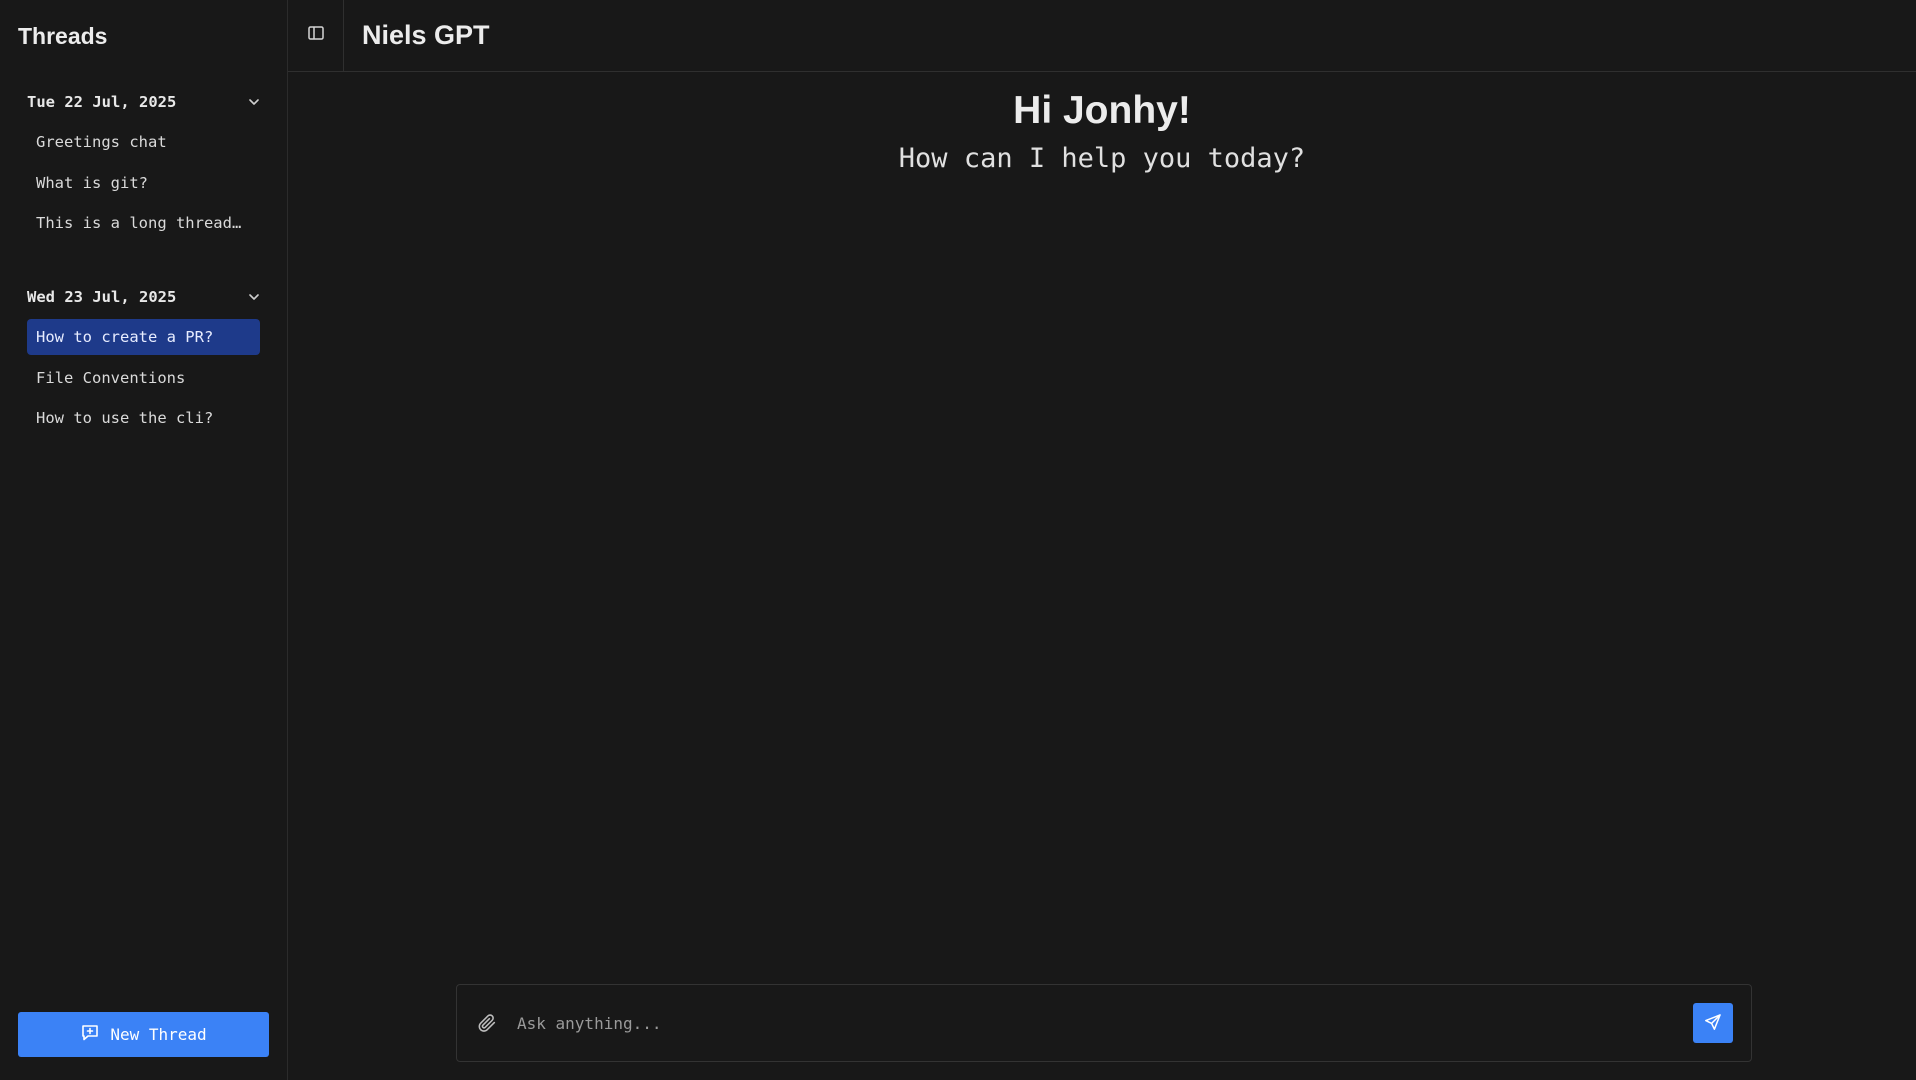  I want to click on app-title: Niels GPT, so click(426, 35).